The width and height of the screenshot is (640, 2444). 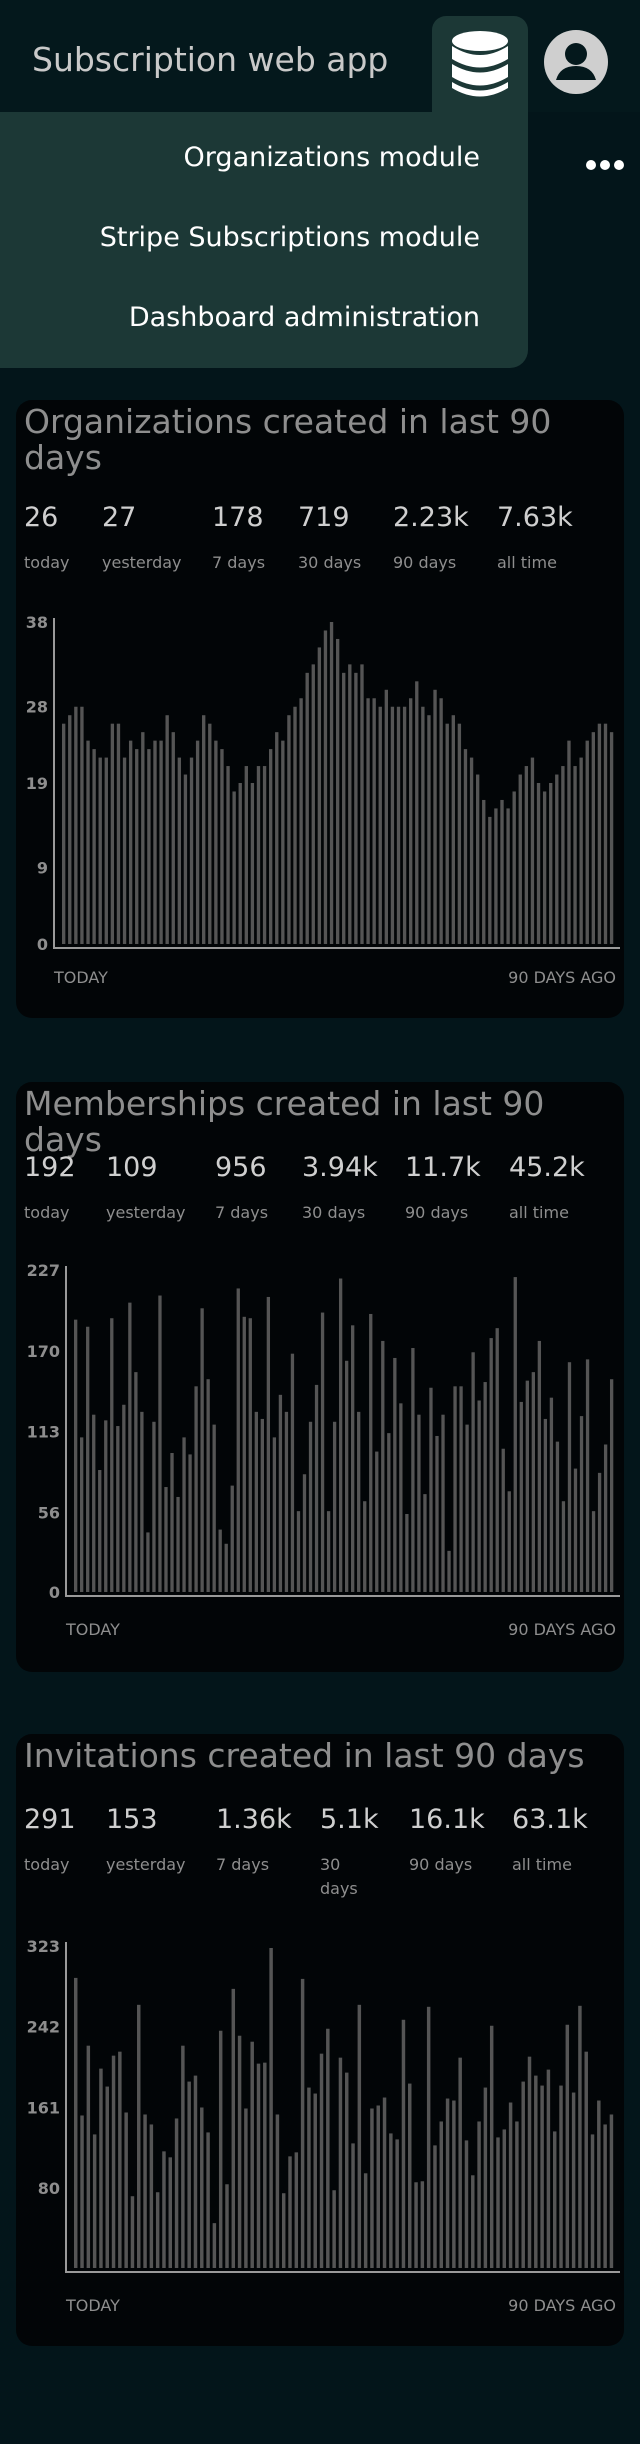 I want to click on y-tick-label: 161, so click(x=43, y=2107).